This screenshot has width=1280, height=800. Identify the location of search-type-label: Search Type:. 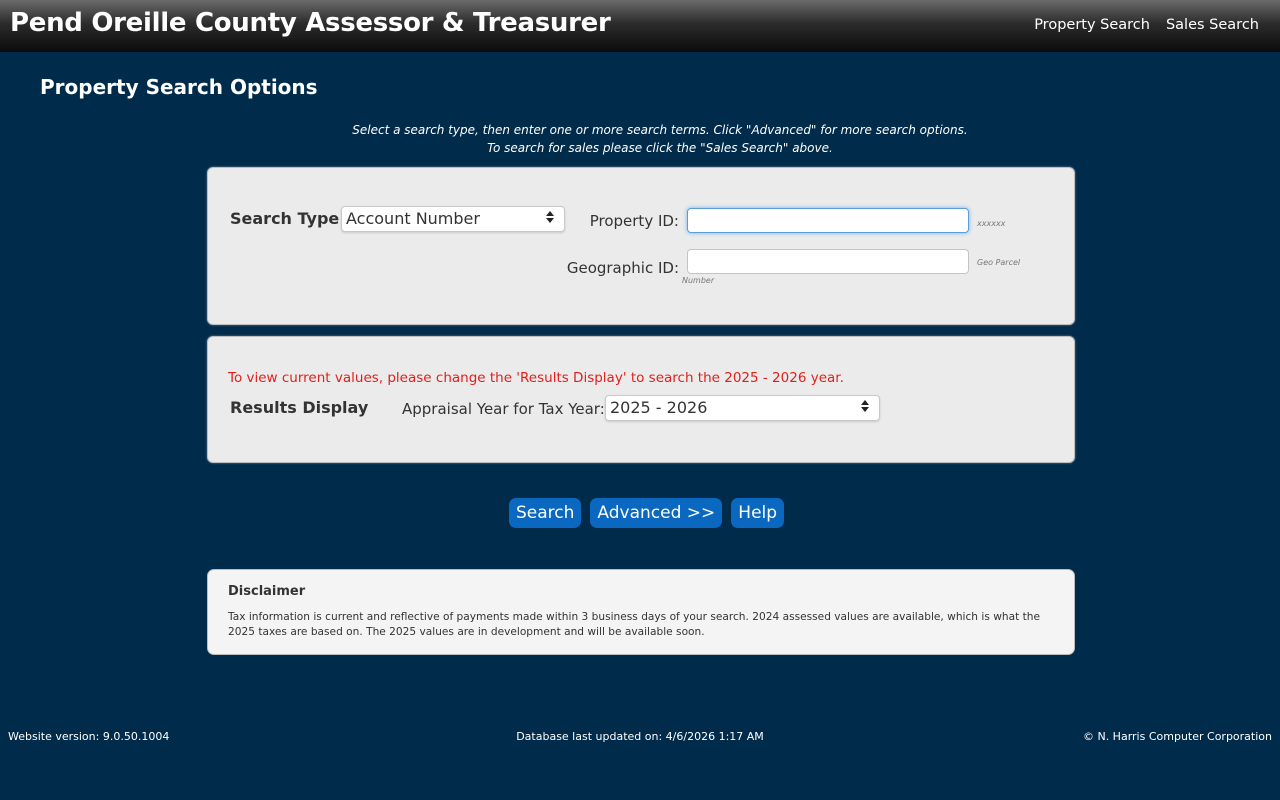
(288, 218).